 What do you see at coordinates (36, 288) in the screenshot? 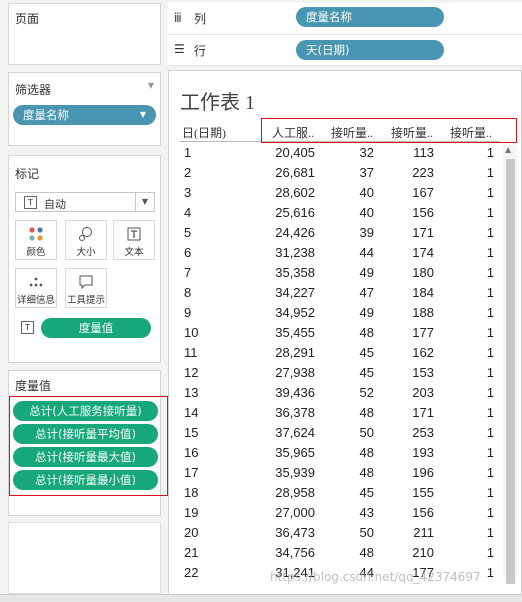
I see `detail-button: 详细信息` at bounding box center [36, 288].